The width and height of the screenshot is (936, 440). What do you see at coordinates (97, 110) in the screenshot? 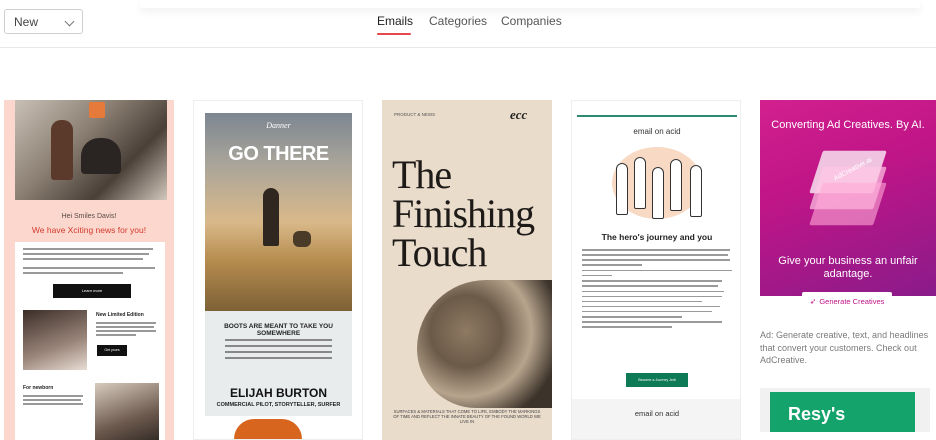
I see `brand-logo` at bounding box center [97, 110].